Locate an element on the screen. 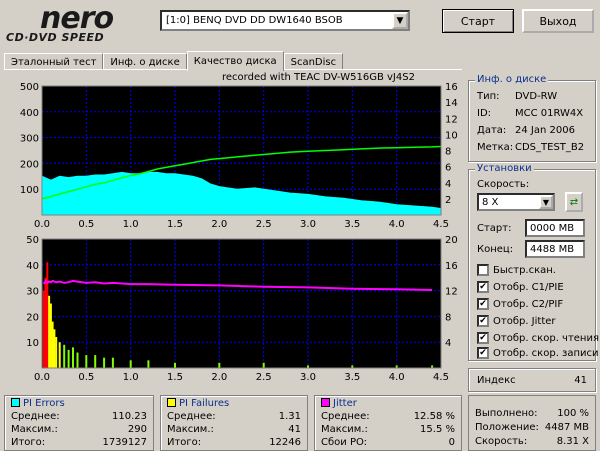  show-write-speed-checkbox: ✔ Отобр. скор. записи is located at coordinates (538, 353).